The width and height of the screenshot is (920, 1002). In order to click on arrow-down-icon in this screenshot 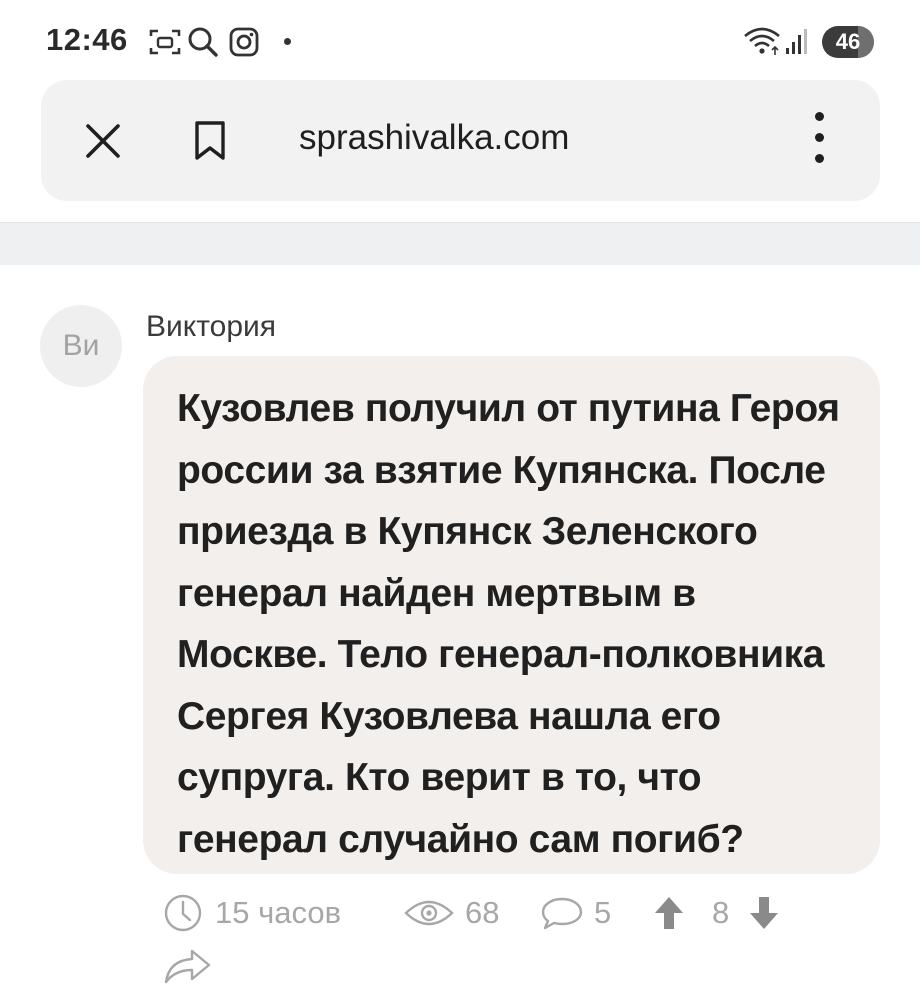, I will do `click(764, 913)`.